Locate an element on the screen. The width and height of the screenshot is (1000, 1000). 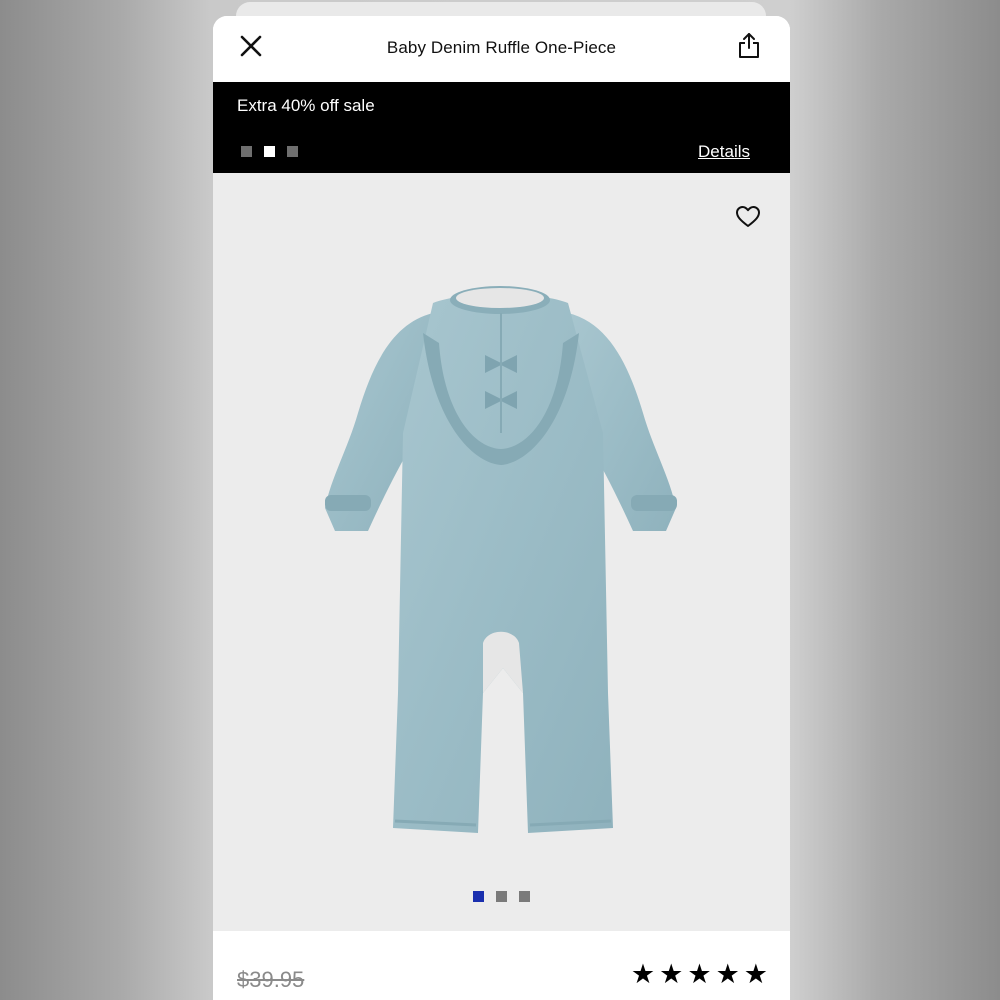
share-button is located at coordinates (749, 45).